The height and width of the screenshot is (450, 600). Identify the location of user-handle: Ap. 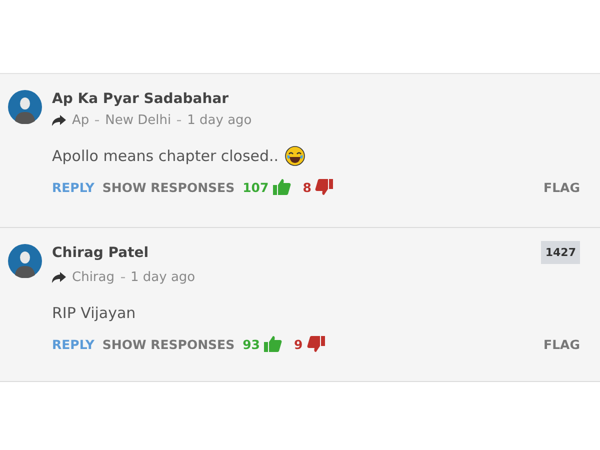
(81, 120).